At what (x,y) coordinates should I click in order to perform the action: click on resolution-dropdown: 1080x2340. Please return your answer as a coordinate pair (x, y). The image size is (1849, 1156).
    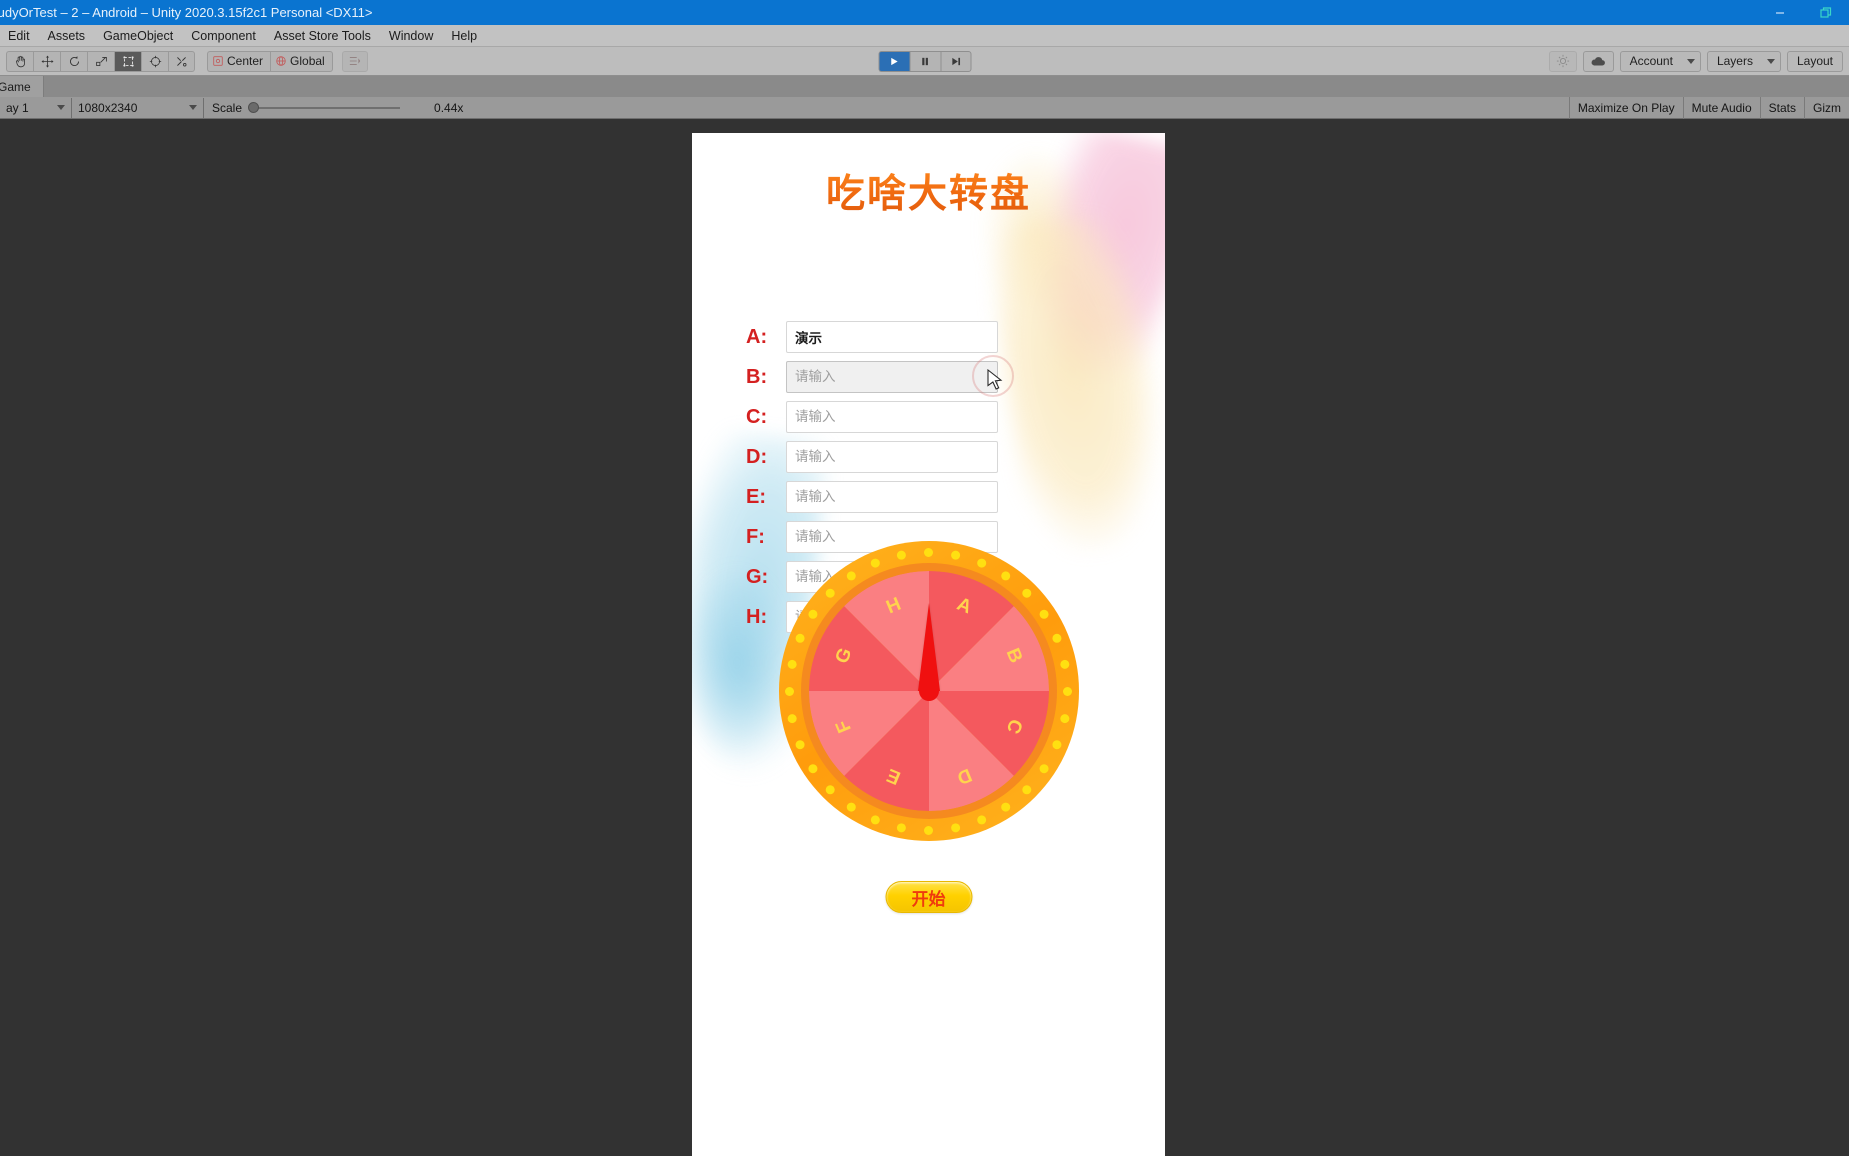
    Looking at the image, I should click on (138, 107).